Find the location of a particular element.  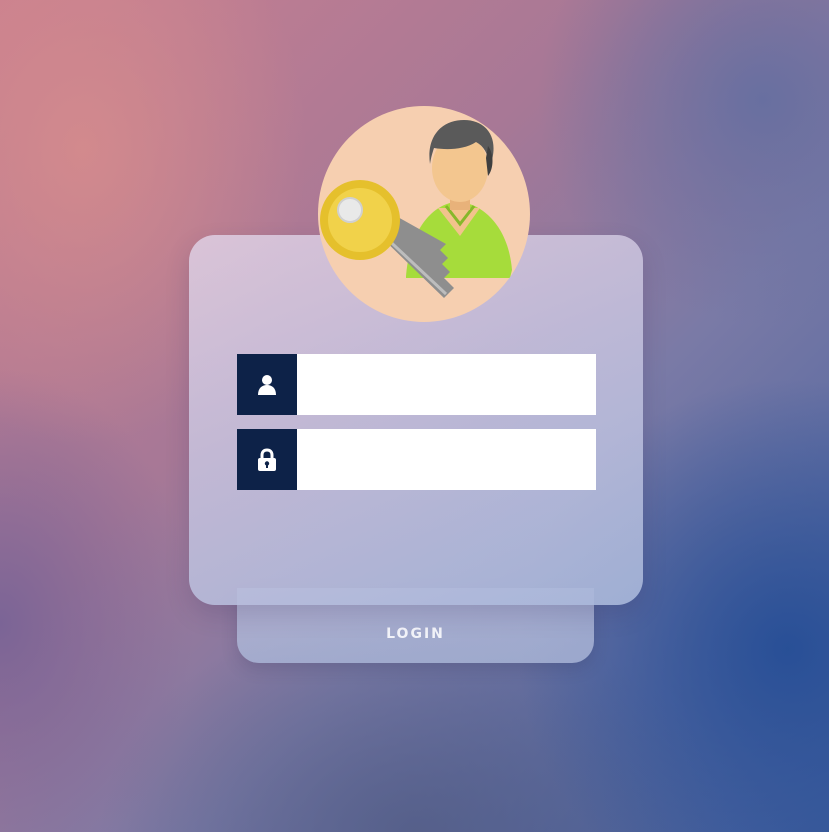

login-label: LOGIN is located at coordinates (415, 634).